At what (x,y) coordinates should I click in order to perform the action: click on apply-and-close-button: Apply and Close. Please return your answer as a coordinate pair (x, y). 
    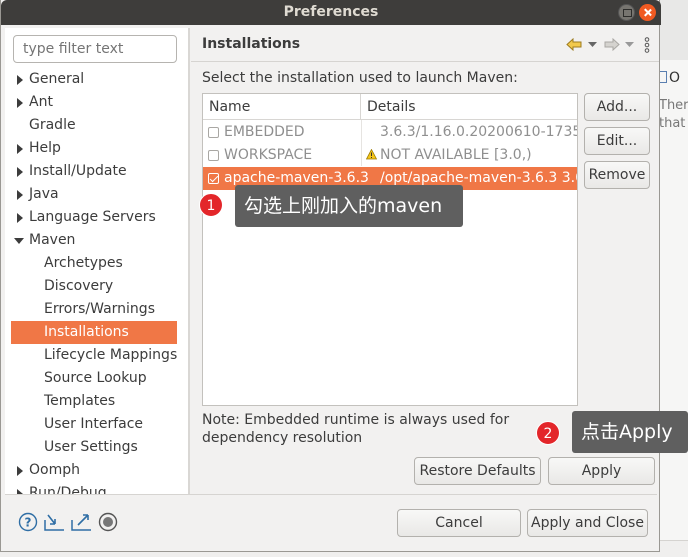
    Looking at the image, I should click on (587, 523).